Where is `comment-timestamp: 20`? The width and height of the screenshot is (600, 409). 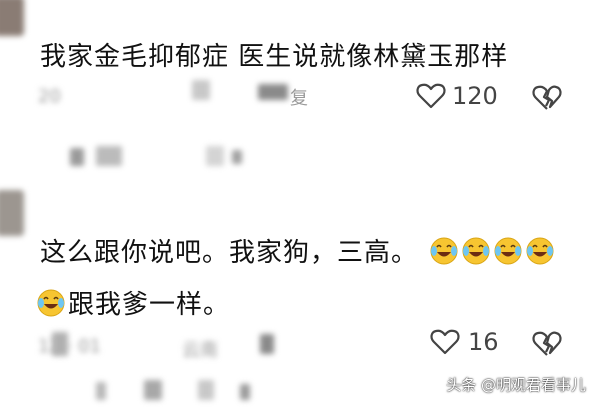
comment-timestamp: 20 is located at coordinates (49, 96).